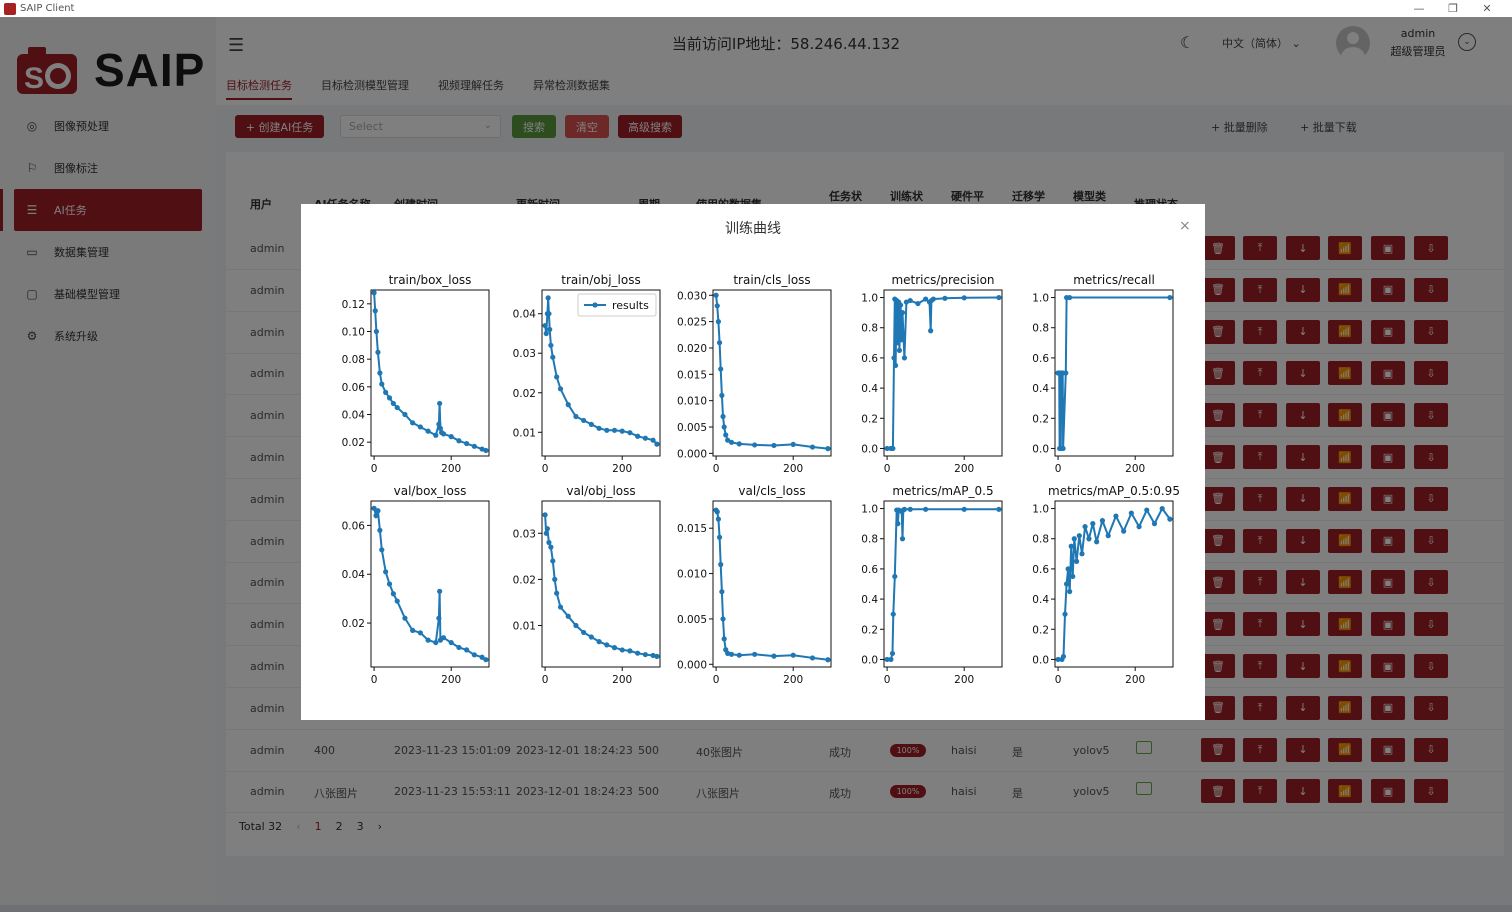  What do you see at coordinates (1114, 280) in the screenshot?
I see `subplot-title: metrics/recall` at bounding box center [1114, 280].